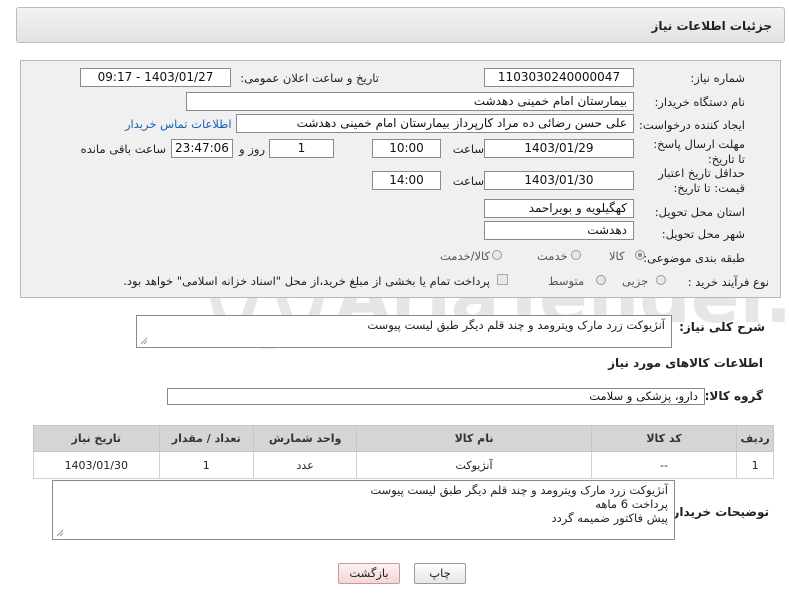 Image resolution: width=789 pixels, height=598 pixels. I want to click on col-quantity: تعداد / مقدار, so click(206, 438).